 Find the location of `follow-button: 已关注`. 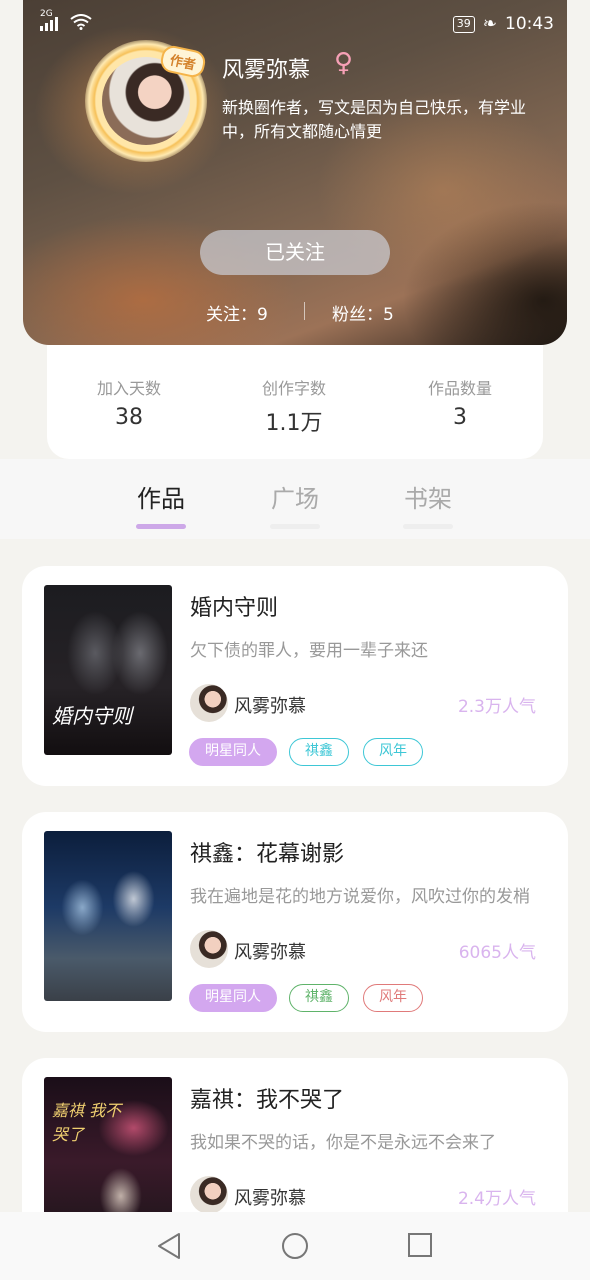

follow-button: 已关注 is located at coordinates (295, 252).